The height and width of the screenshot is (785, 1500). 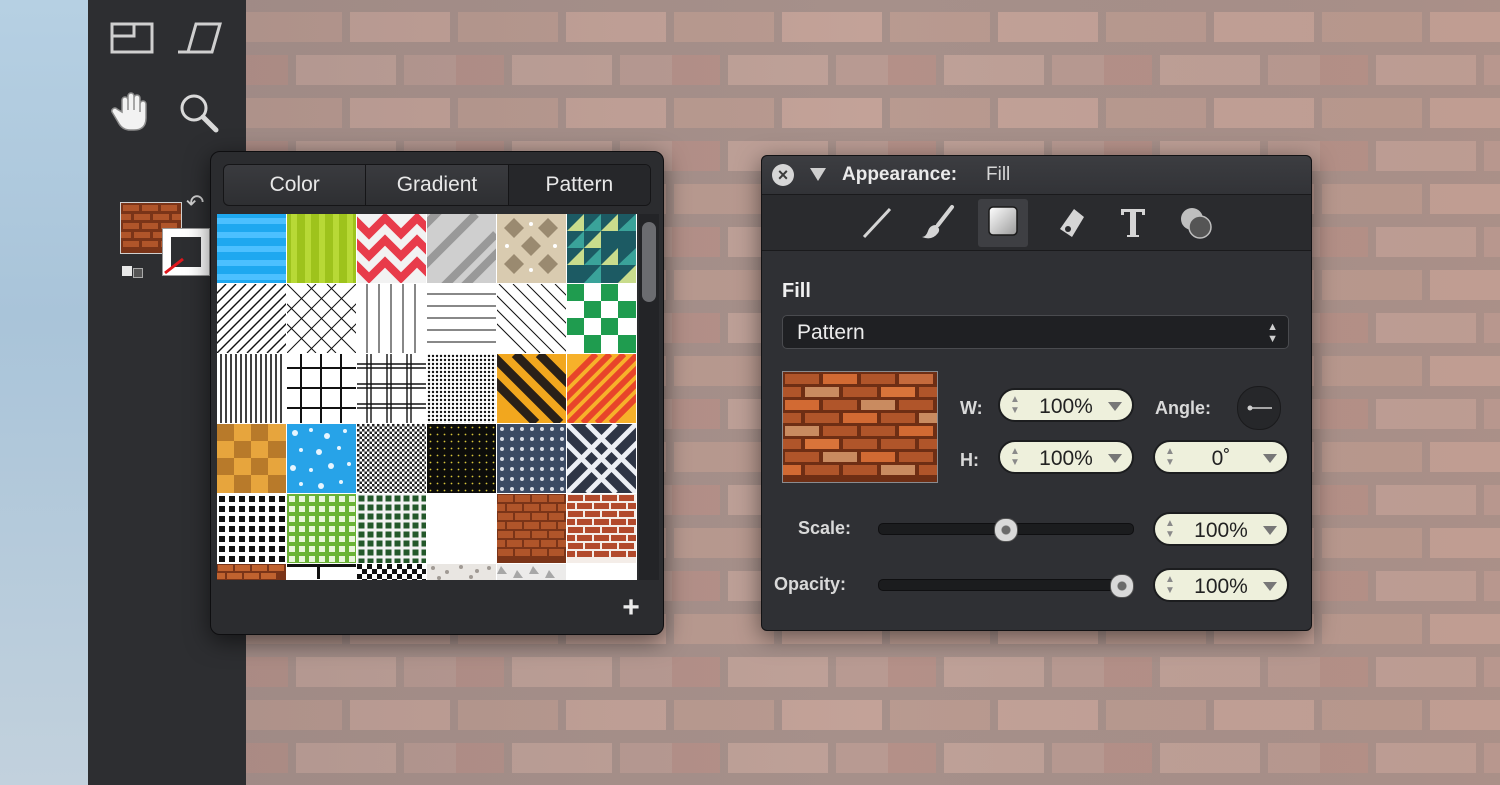 What do you see at coordinates (1197, 223) in the screenshot?
I see `blend-tab-icon` at bounding box center [1197, 223].